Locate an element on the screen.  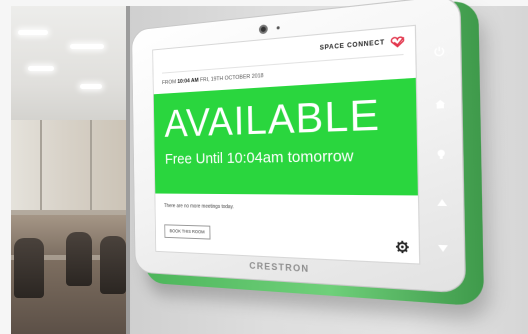
gear-icon is located at coordinates (402, 247).